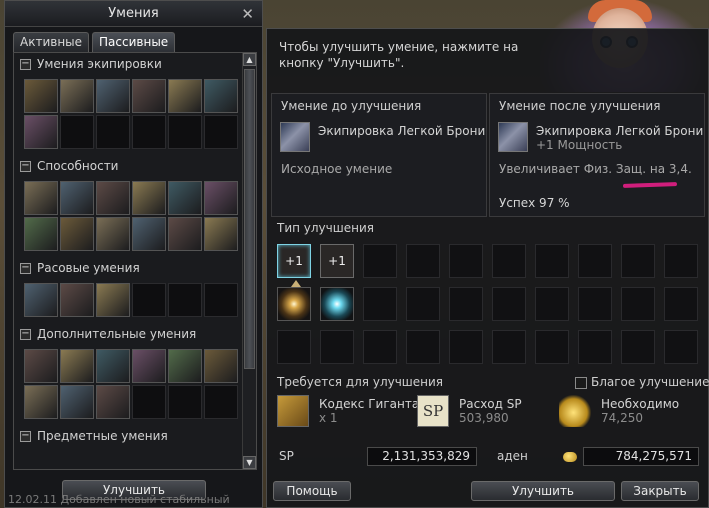 The image size is (709, 508). What do you see at coordinates (433, 411) in the screenshot?
I see `sp-icon: SP` at bounding box center [433, 411].